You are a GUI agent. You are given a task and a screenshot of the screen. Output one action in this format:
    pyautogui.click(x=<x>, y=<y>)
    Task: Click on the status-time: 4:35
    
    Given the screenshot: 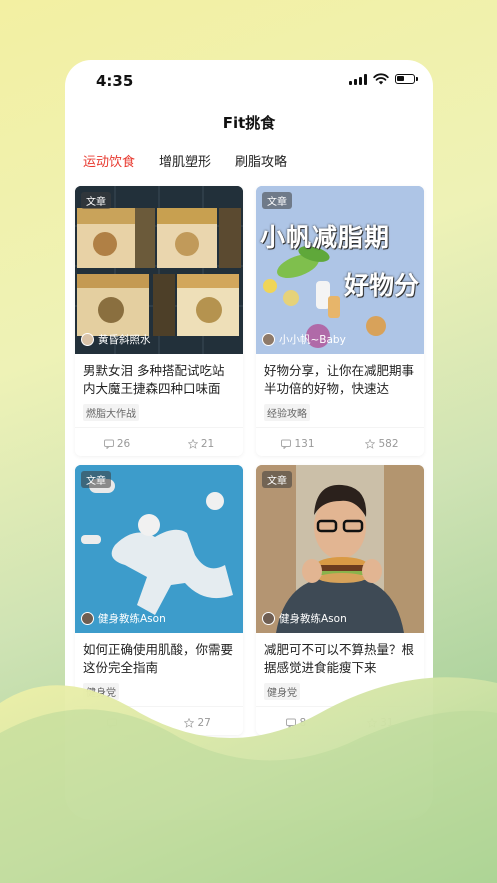 What is the action you would take?
    pyautogui.click(x=115, y=81)
    